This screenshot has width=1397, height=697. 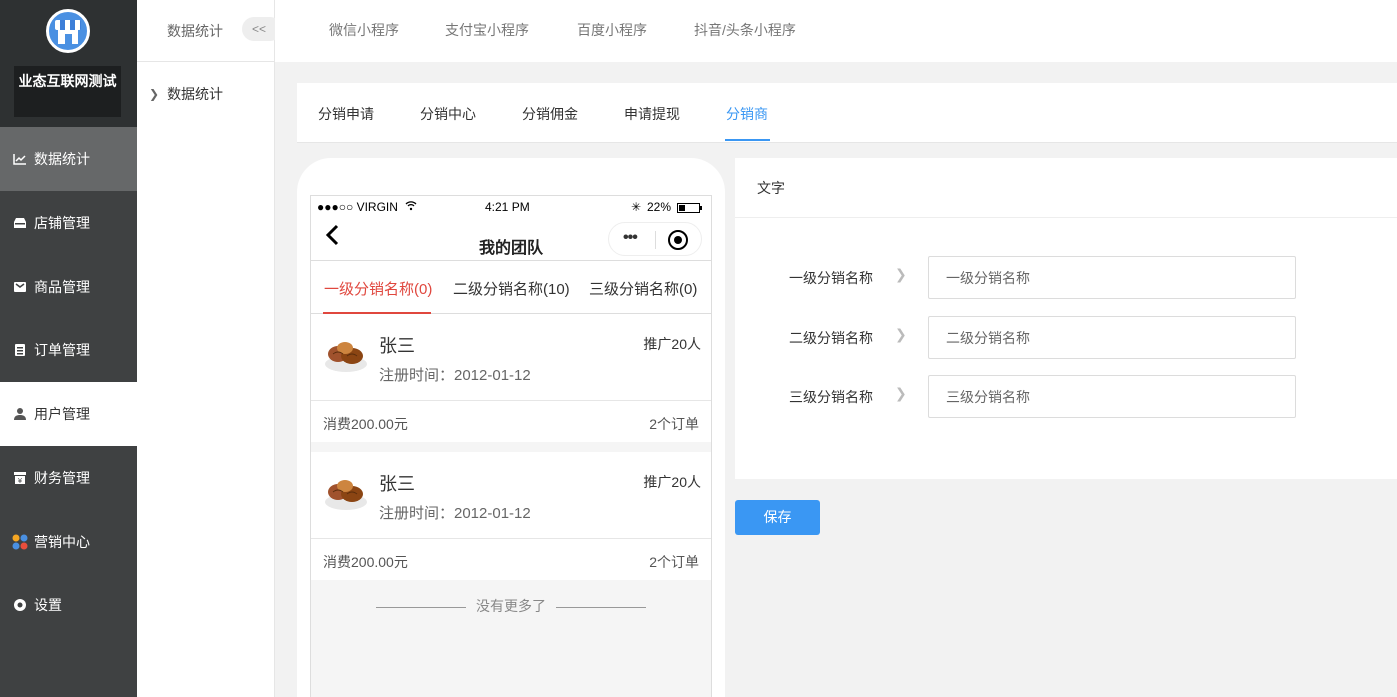 I want to click on tab-level-1: 一级分销名称(0), so click(x=378, y=288).